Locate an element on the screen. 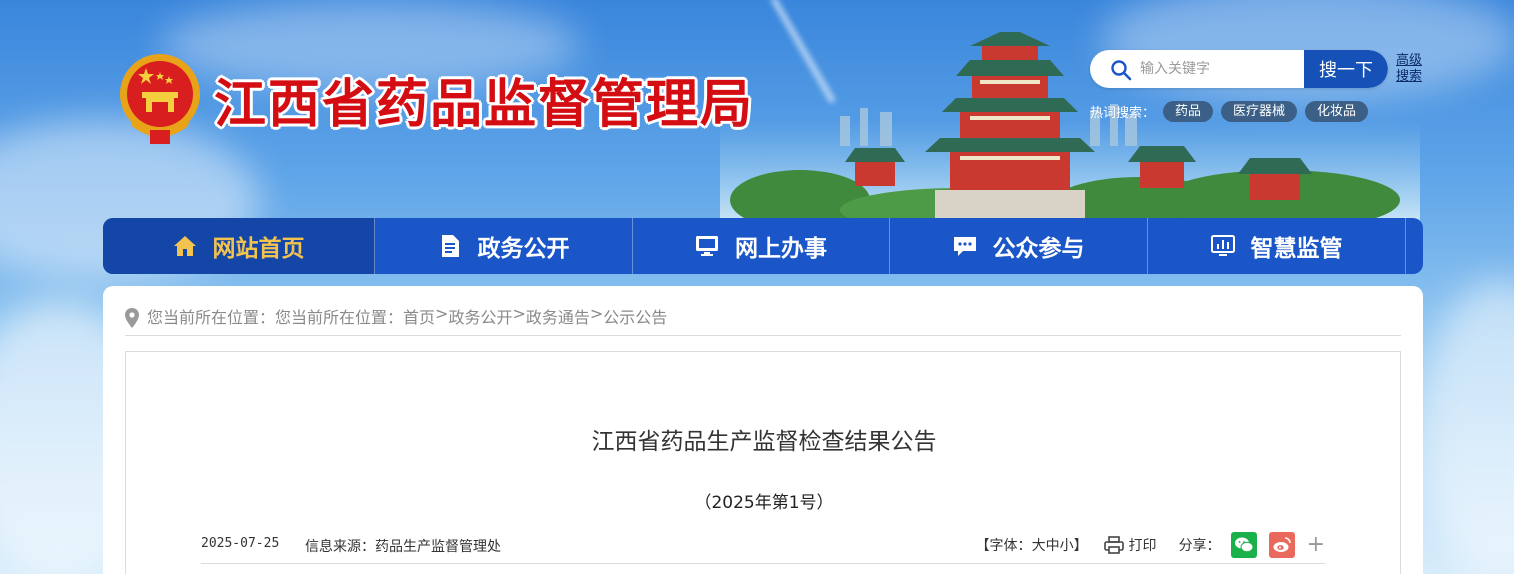  weibo-icon is located at coordinates (1282, 544).